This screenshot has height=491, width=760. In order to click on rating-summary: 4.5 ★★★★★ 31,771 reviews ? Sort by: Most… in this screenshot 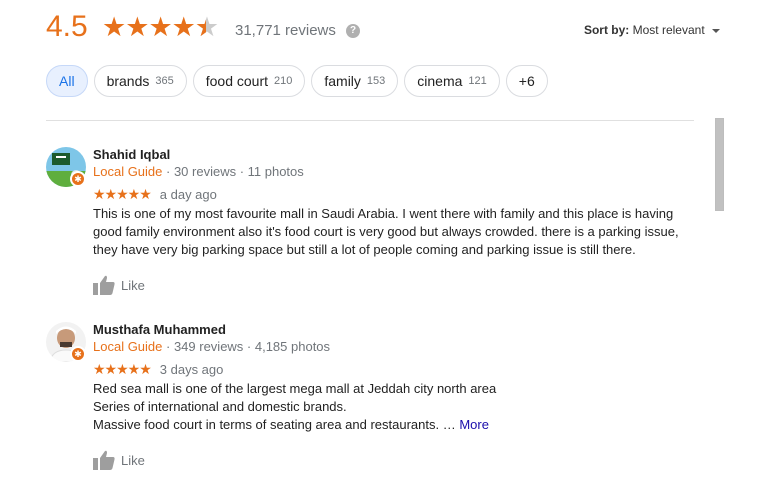, I will do `click(386, 28)`.